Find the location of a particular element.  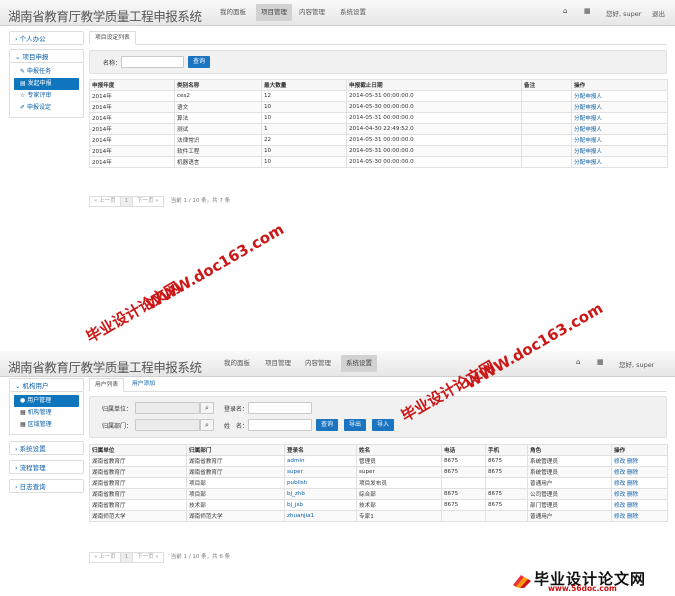

table-row: 2014年 软件工程 10 2014-05-31 00:00:00.0 分配申报人 is located at coordinates (378, 151).